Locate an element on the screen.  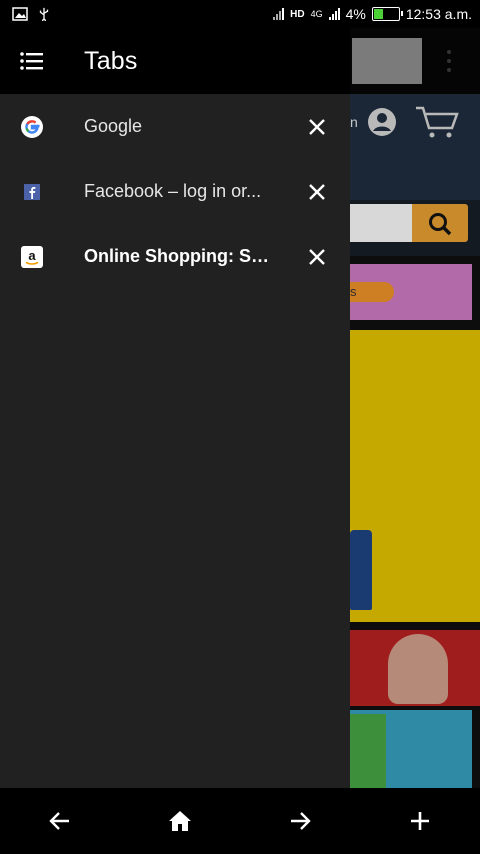
overflow-menu-icon is located at coordinates (449, 62).